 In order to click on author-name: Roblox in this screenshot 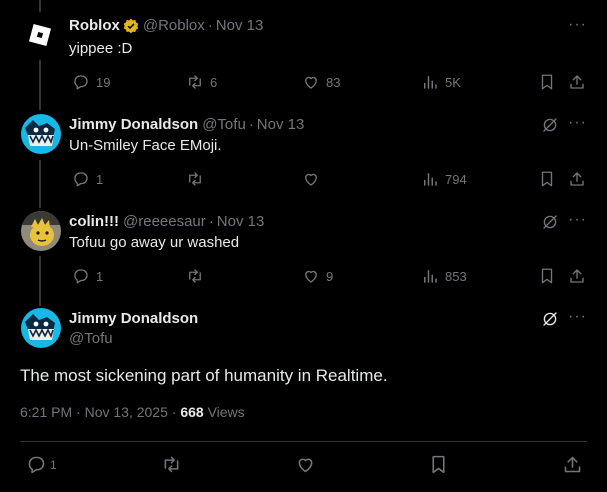, I will do `click(94, 25)`.